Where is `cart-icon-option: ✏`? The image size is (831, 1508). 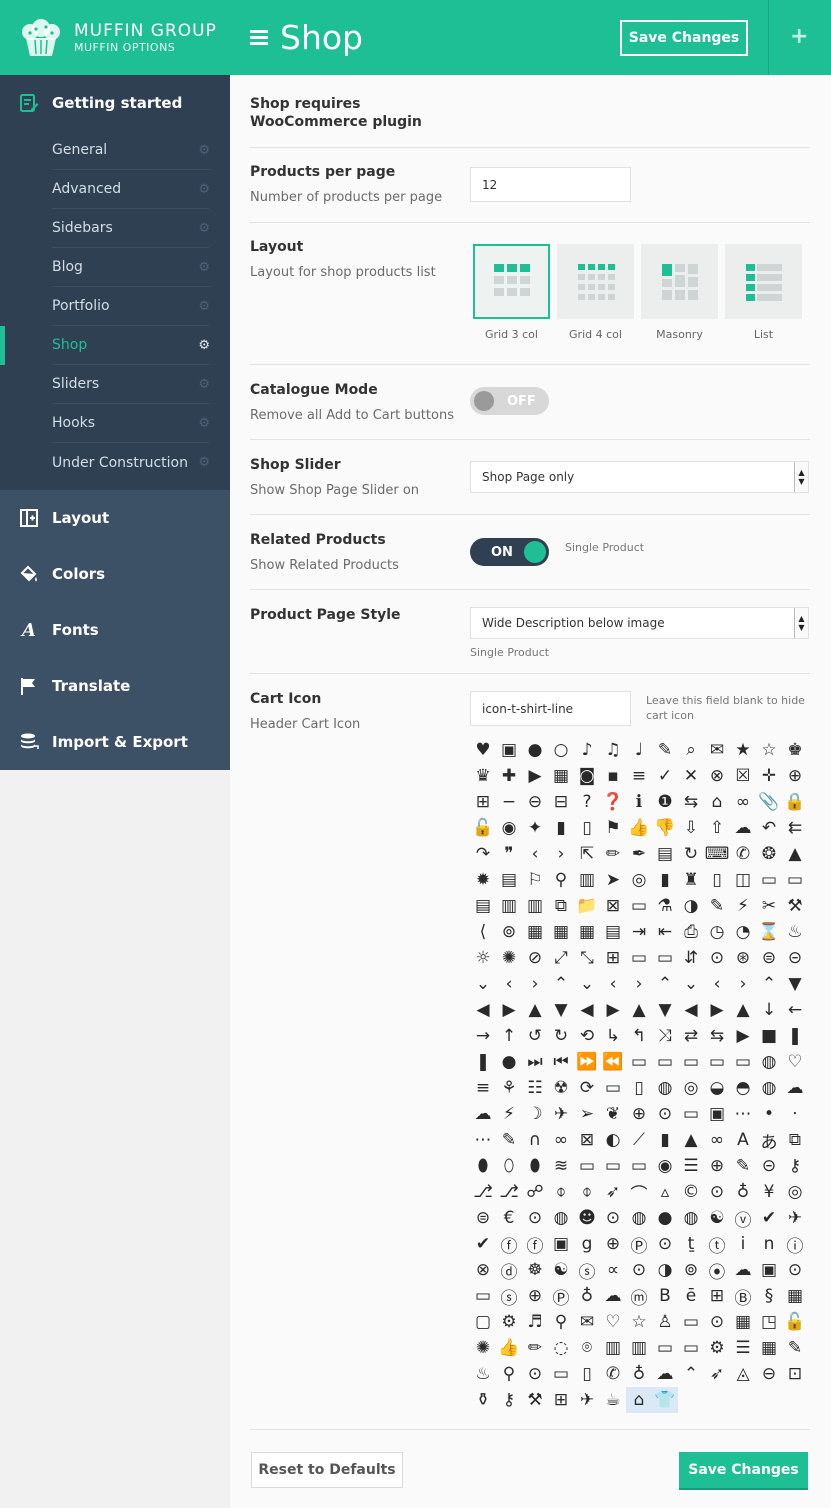 cart-icon-option: ✏ is located at coordinates (535, 1348).